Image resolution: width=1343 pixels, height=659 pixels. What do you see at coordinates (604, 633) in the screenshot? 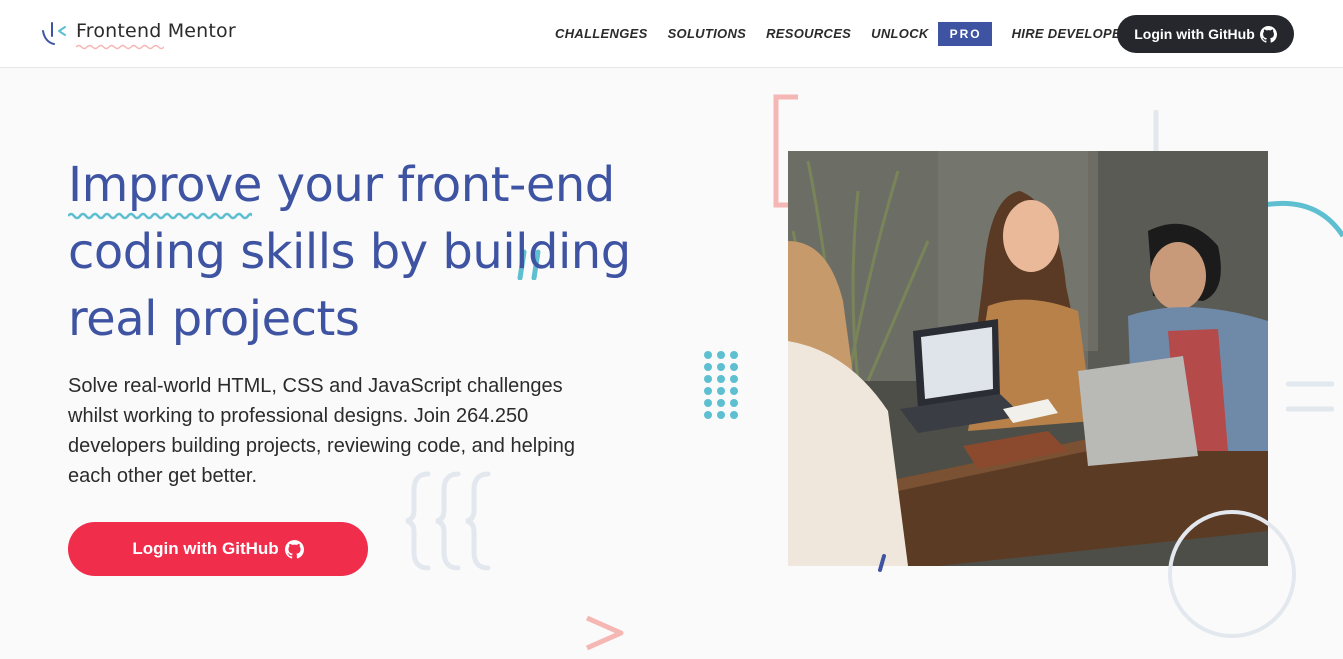
I see `pink-chevron-decoration` at bounding box center [604, 633].